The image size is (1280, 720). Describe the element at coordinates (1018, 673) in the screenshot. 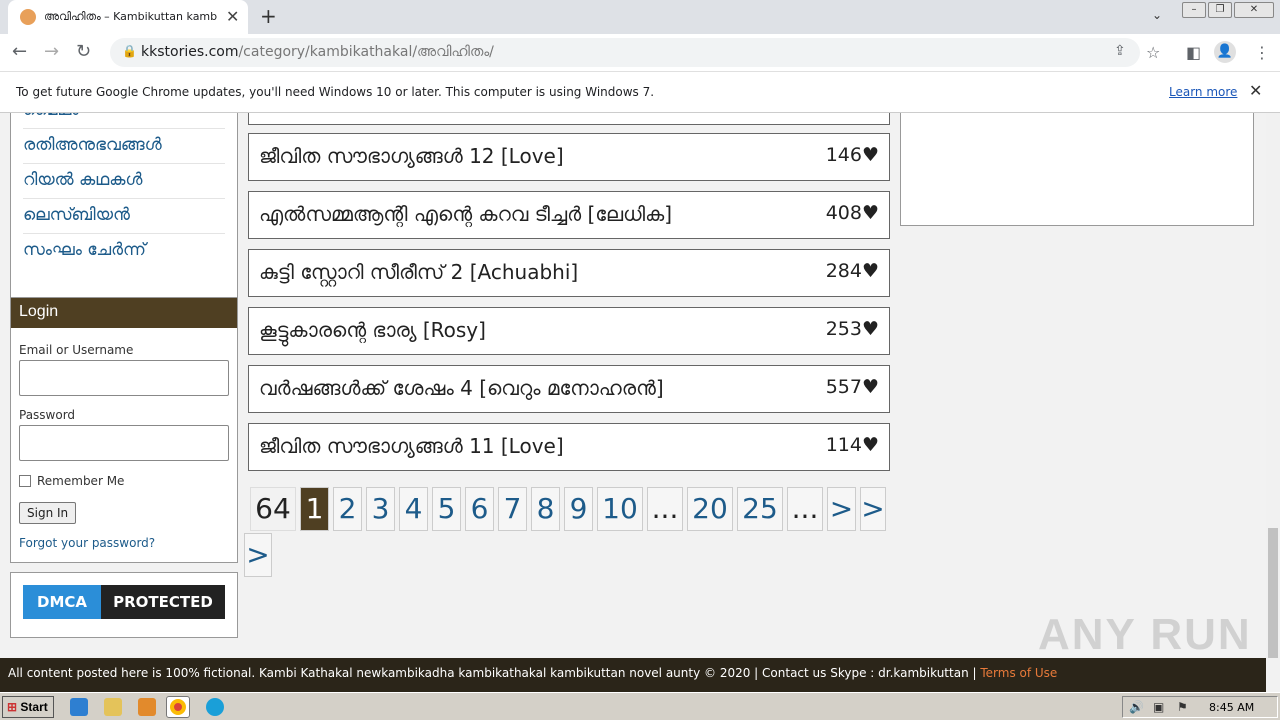

I see `terms-of-use-link: Terms of Use` at that location.